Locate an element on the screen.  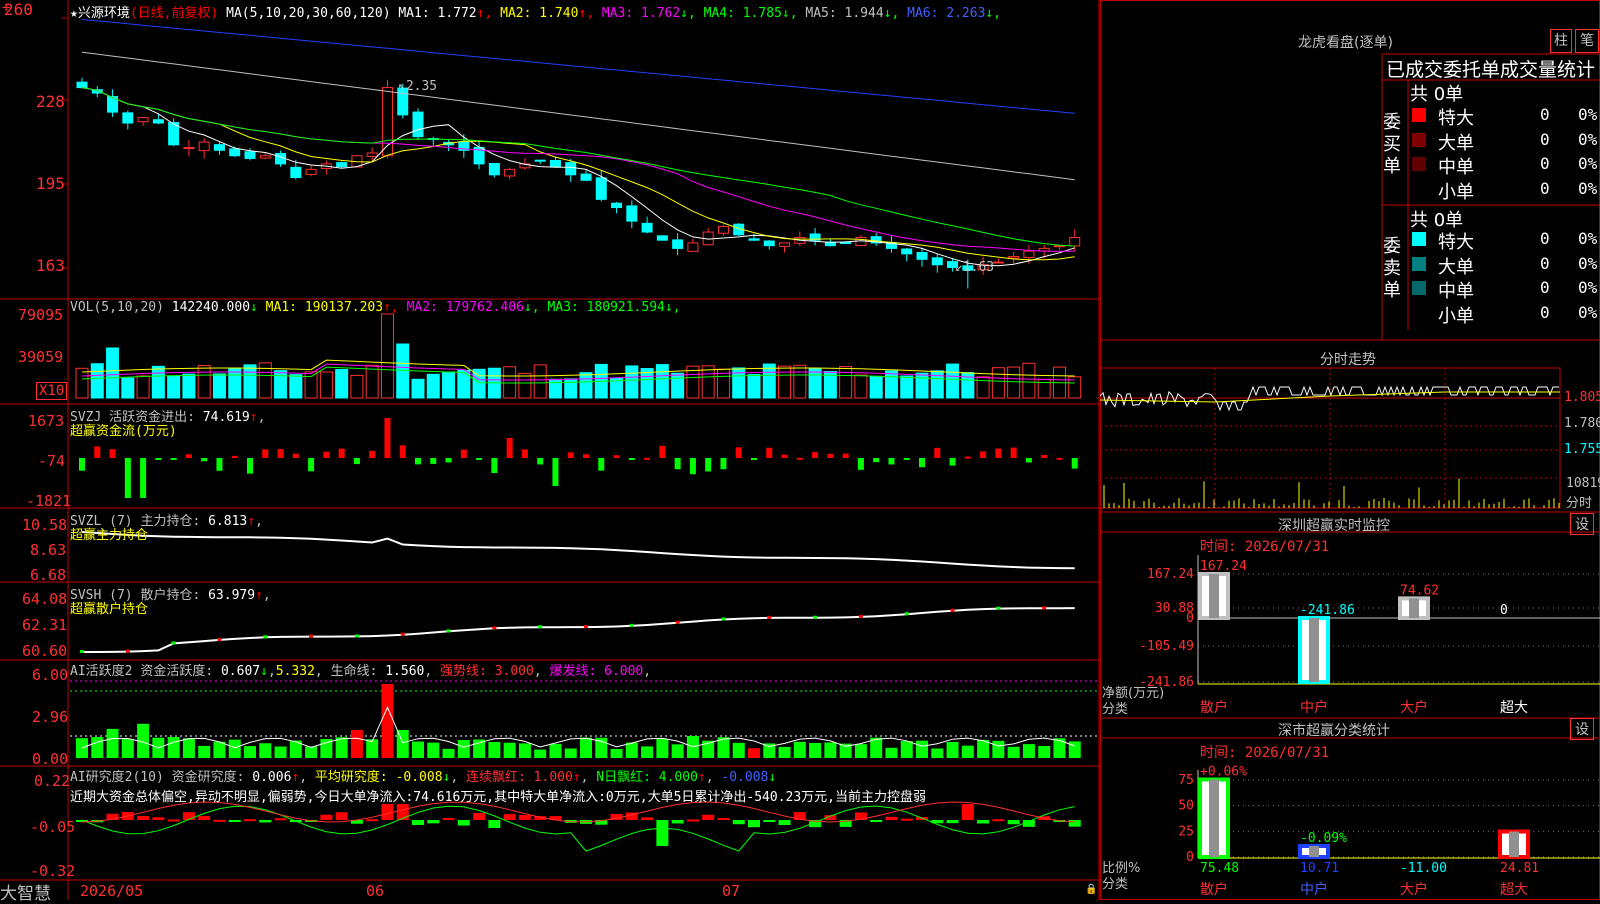
buy-total: 共 0单 is located at coordinates (1437, 94).